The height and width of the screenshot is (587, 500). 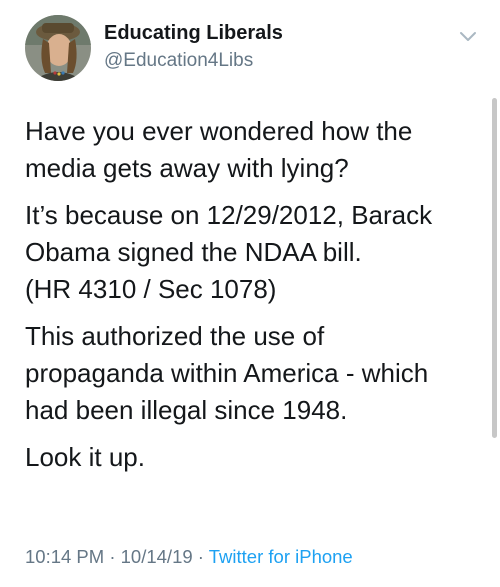 I want to click on chevron-down-icon, so click(x=468, y=37).